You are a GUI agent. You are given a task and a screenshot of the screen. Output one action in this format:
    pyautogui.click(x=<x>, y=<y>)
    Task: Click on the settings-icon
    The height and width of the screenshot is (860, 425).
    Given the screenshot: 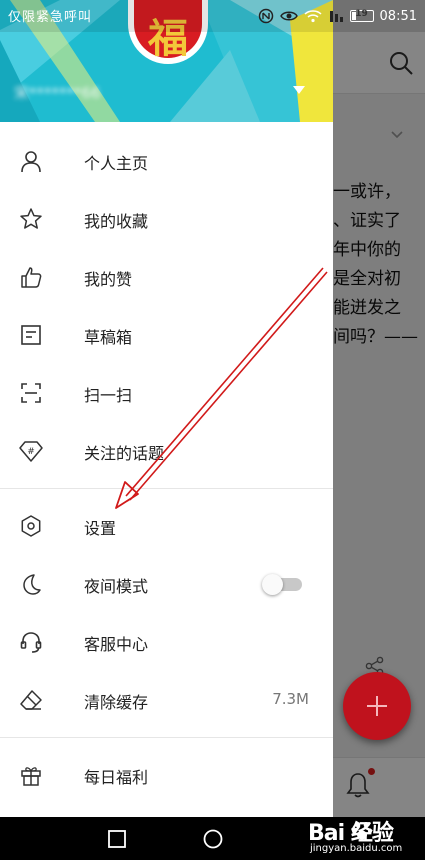 What is the action you would take?
    pyautogui.click(x=31, y=526)
    